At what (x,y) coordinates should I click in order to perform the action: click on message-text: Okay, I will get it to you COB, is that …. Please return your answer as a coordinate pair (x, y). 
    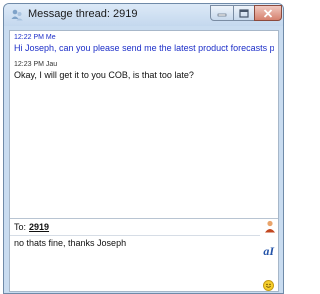
    Looking at the image, I should click on (104, 75).